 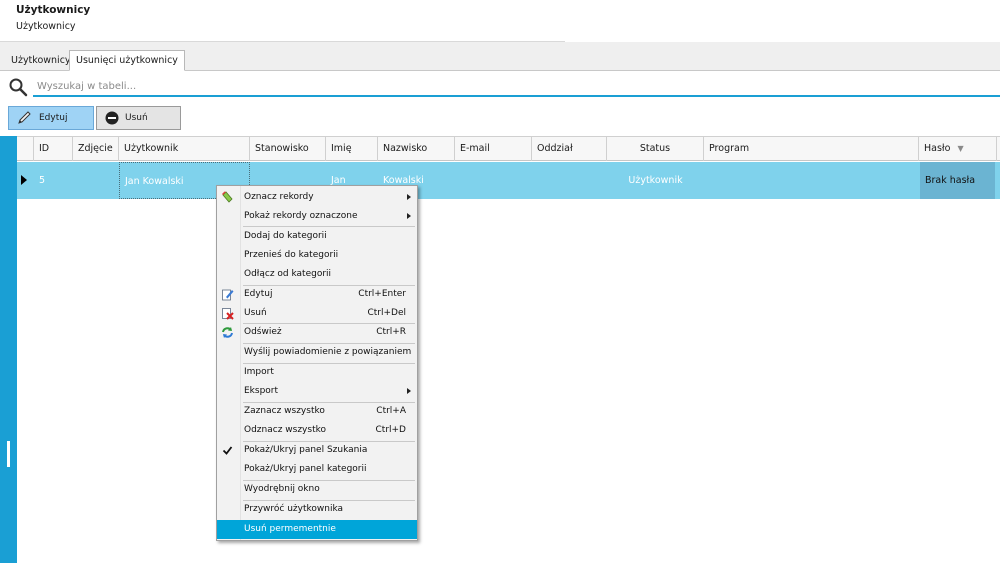 What do you see at coordinates (811, 180) in the screenshot?
I see `cell-program` at bounding box center [811, 180].